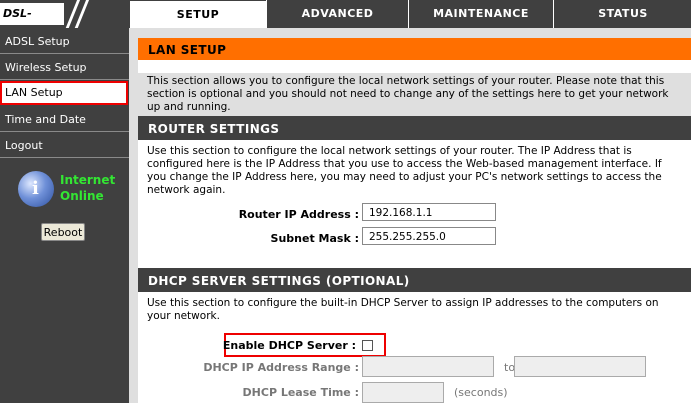 The height and width of the screenshot is (403, 691). What do you see at coordinates (337, 14) in the screenshot?
I see `tab-advanced: ADVANCED` at bounding box center [337, 14].